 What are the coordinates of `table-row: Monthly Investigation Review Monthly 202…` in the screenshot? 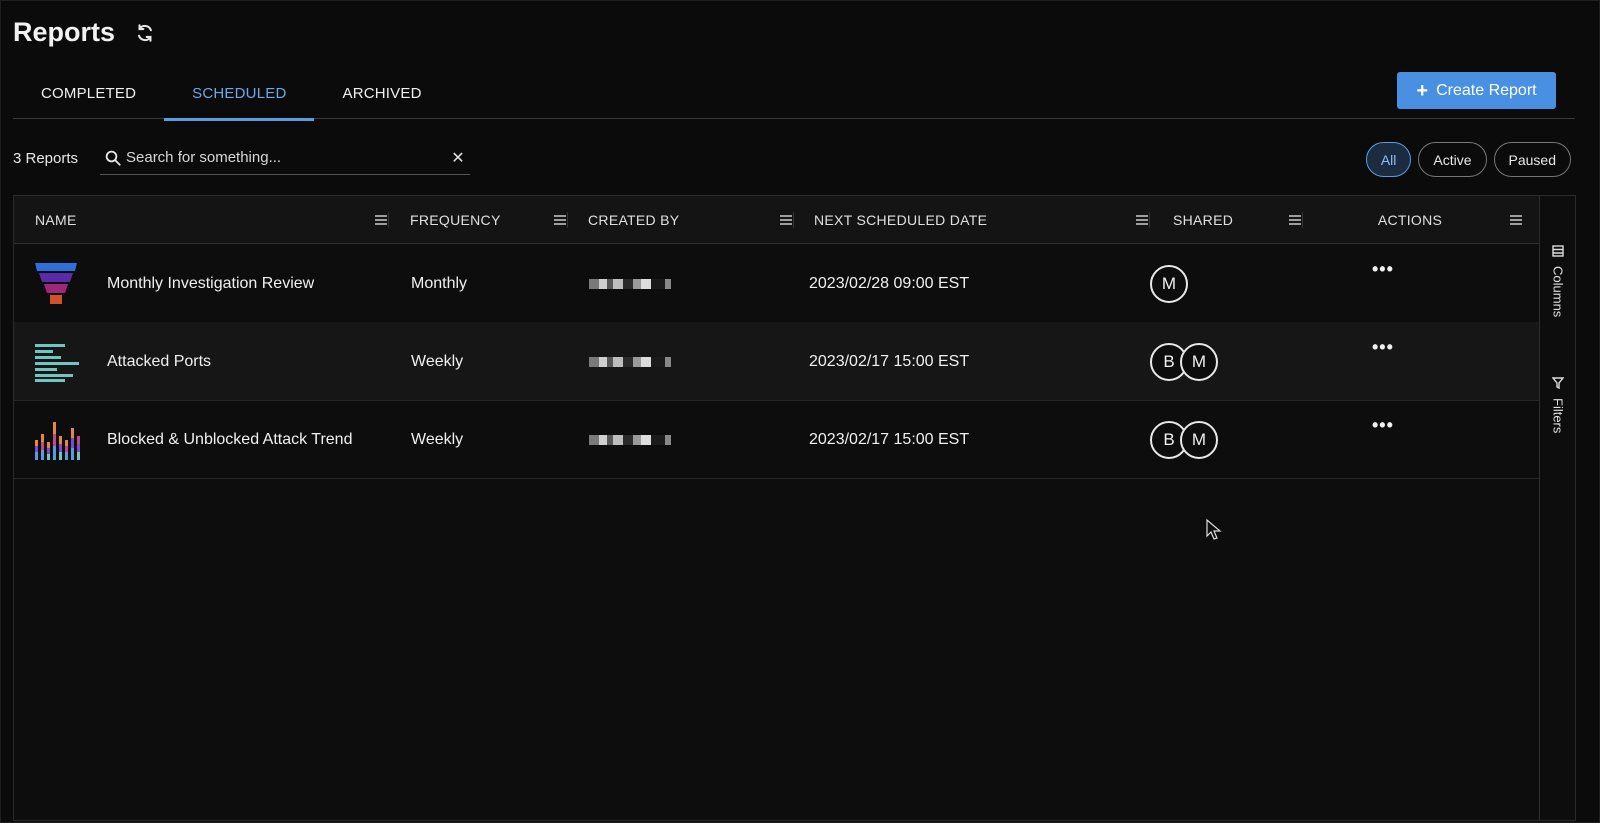 It's located at (776, 283).